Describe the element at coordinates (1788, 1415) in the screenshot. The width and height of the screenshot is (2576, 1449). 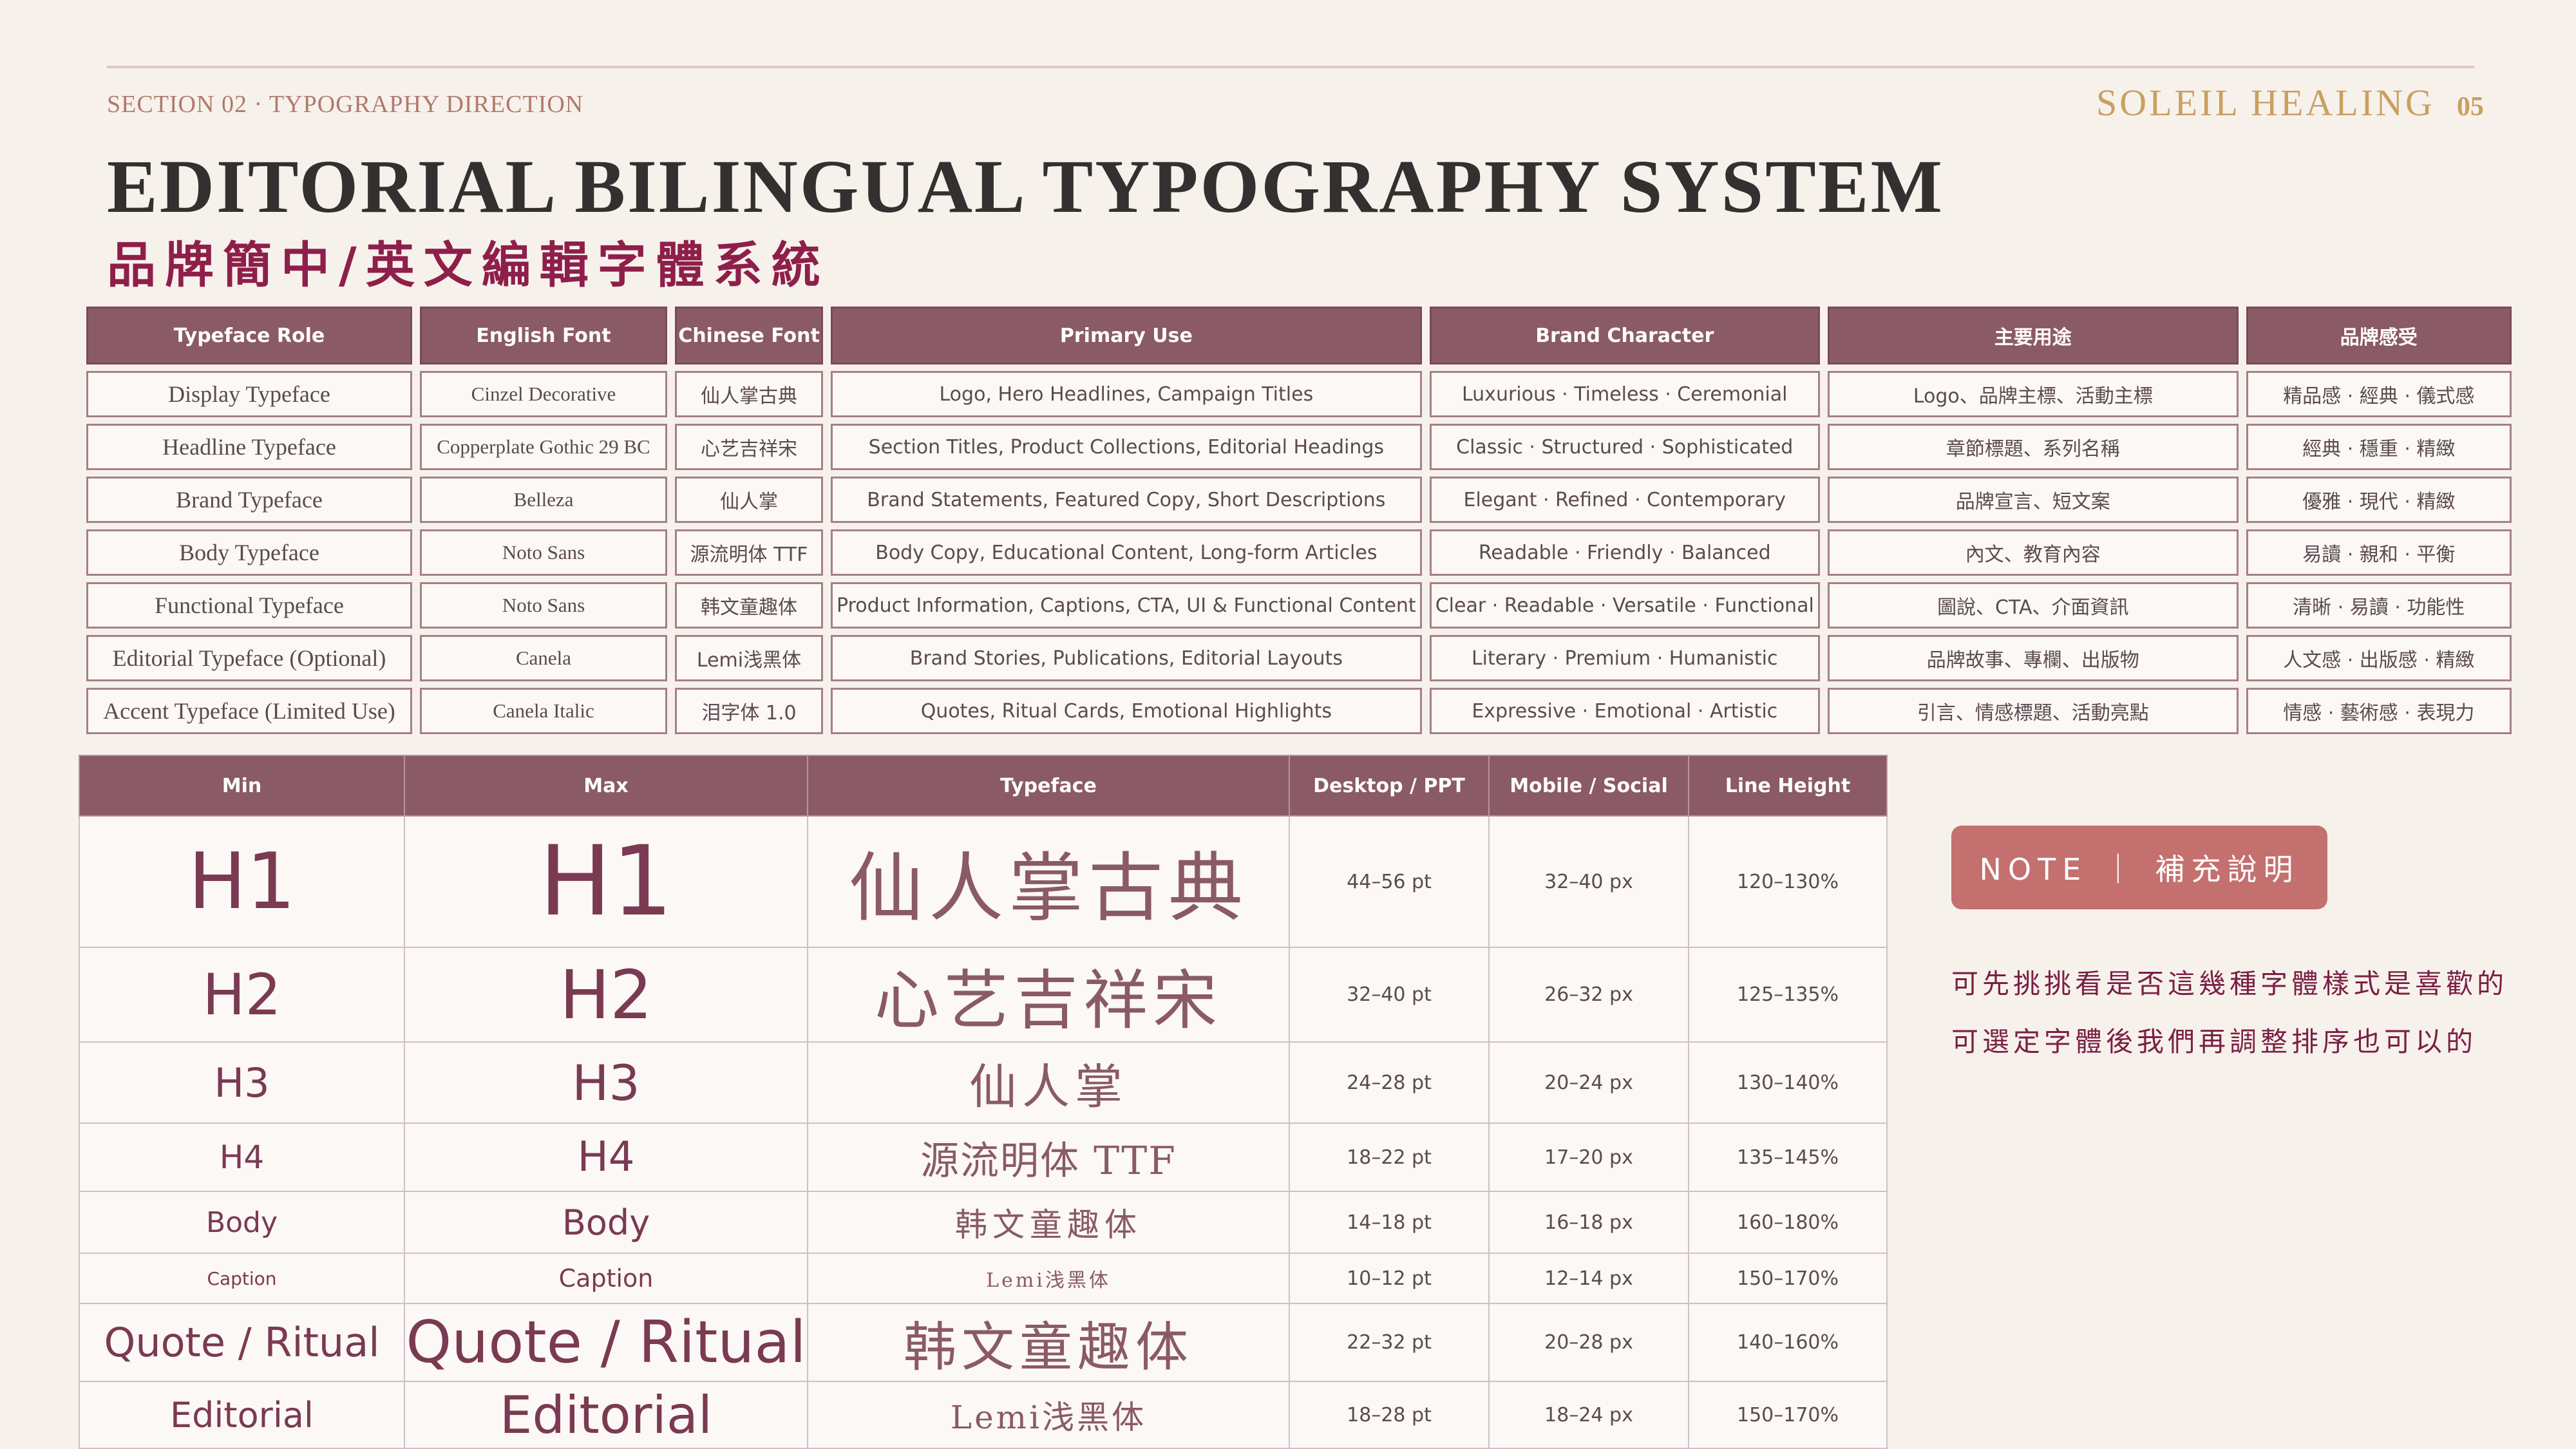
I see `line-height: 150–170%` at that location.